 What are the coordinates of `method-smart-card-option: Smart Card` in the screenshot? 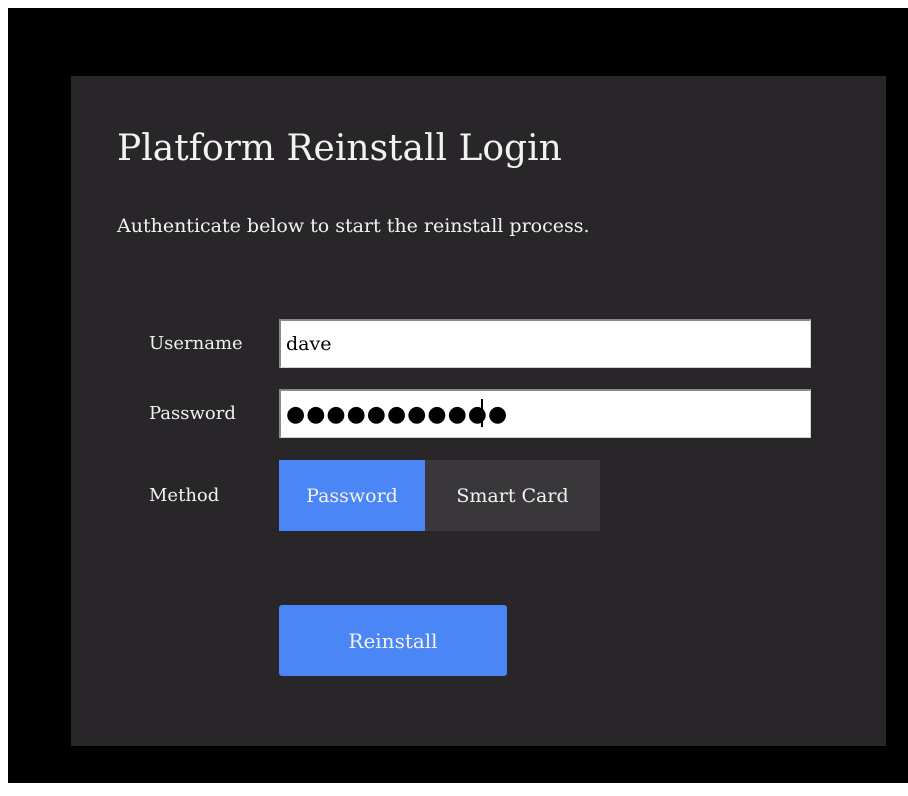 It's located at (512, 495).